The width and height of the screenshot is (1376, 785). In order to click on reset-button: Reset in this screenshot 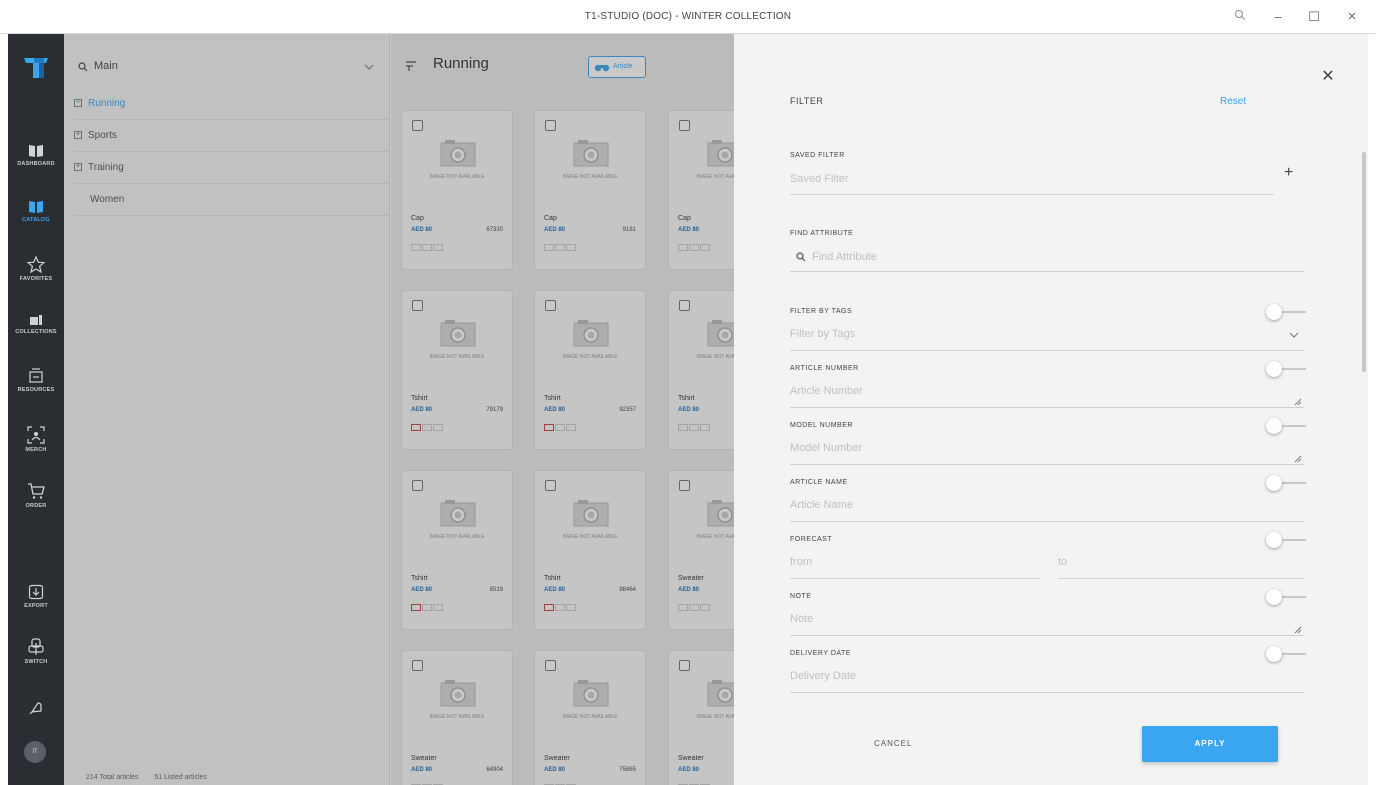, I will do `click(1233, 101)`.